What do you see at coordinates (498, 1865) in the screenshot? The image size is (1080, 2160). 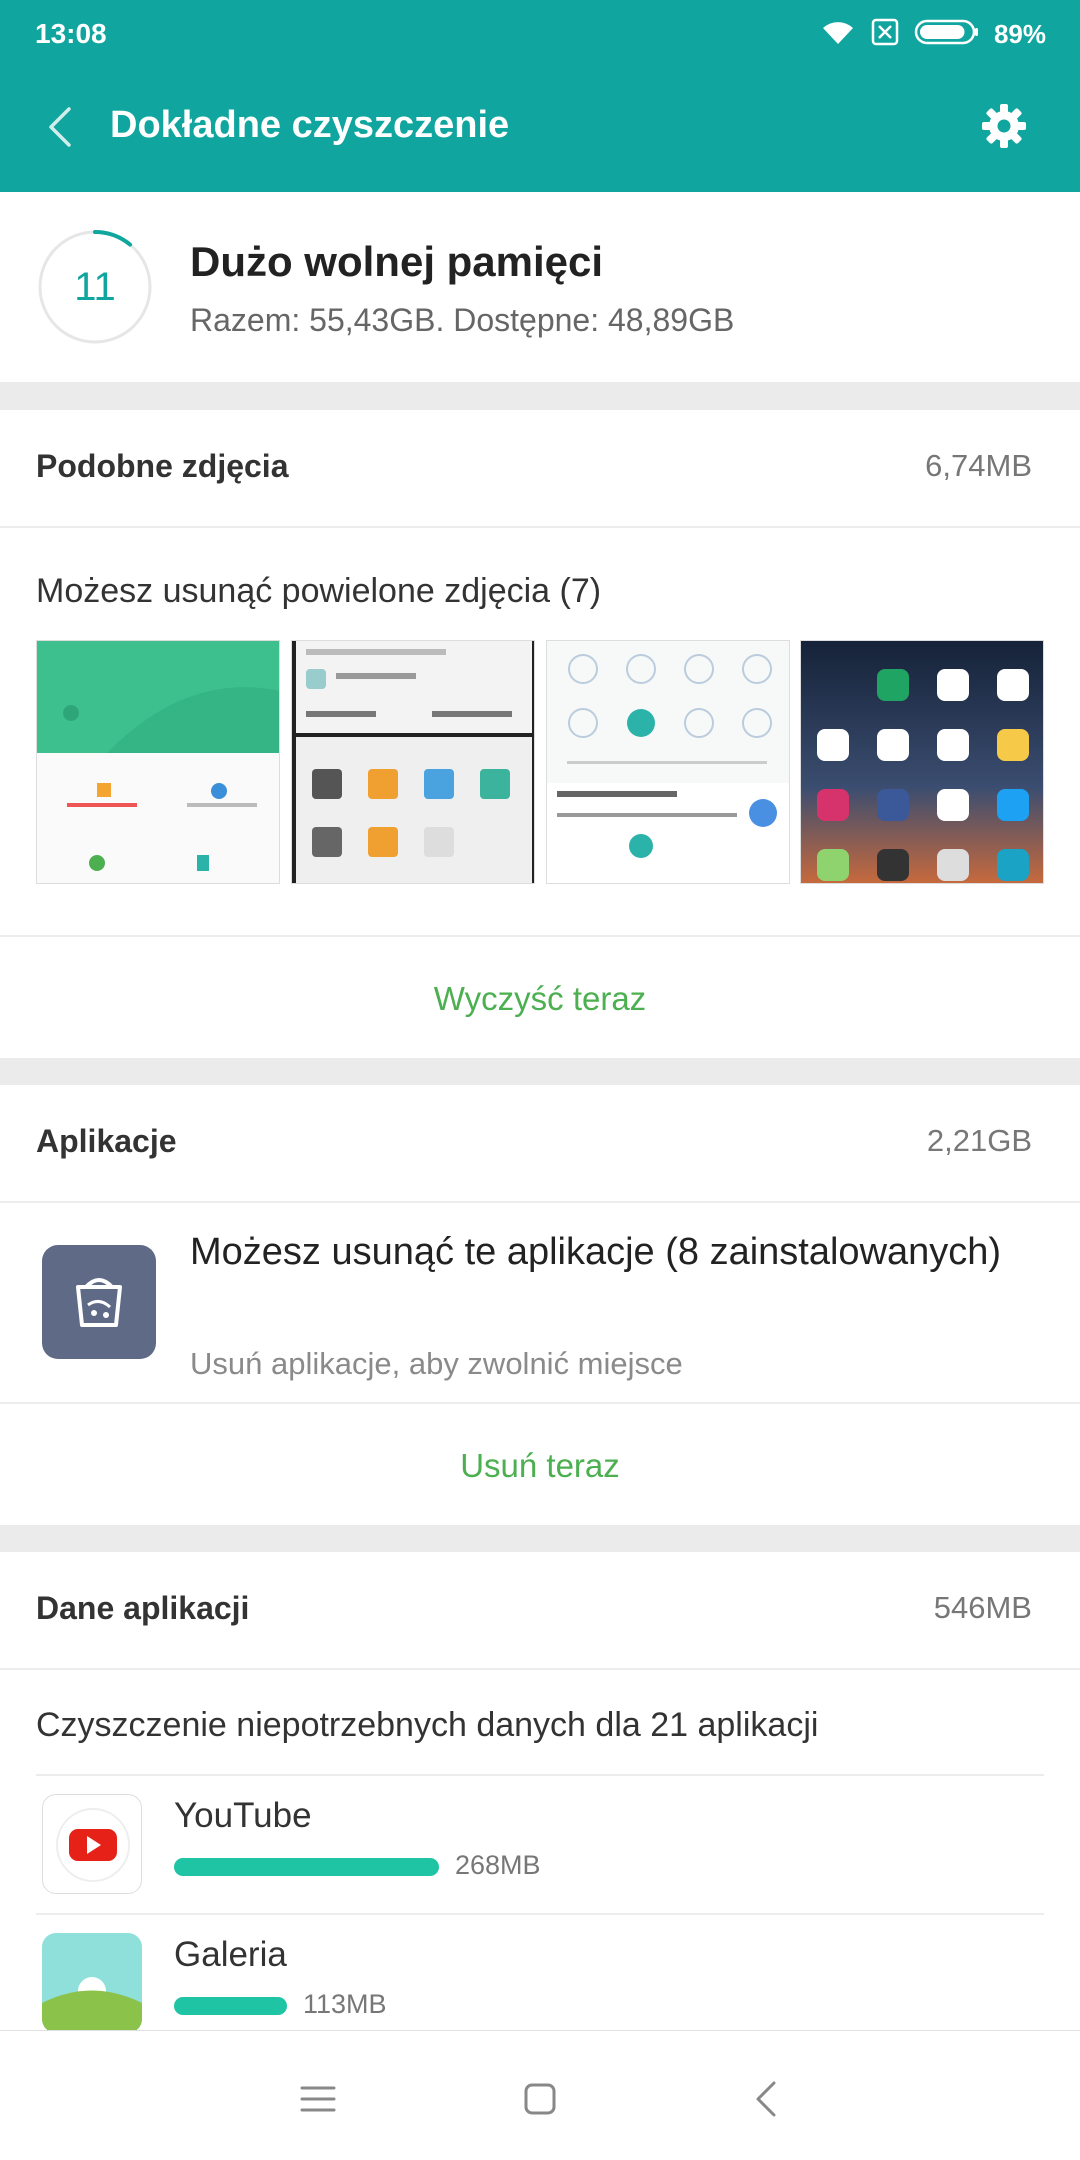 I see `app-size: 268MB` at bounding box center [498, 1865].